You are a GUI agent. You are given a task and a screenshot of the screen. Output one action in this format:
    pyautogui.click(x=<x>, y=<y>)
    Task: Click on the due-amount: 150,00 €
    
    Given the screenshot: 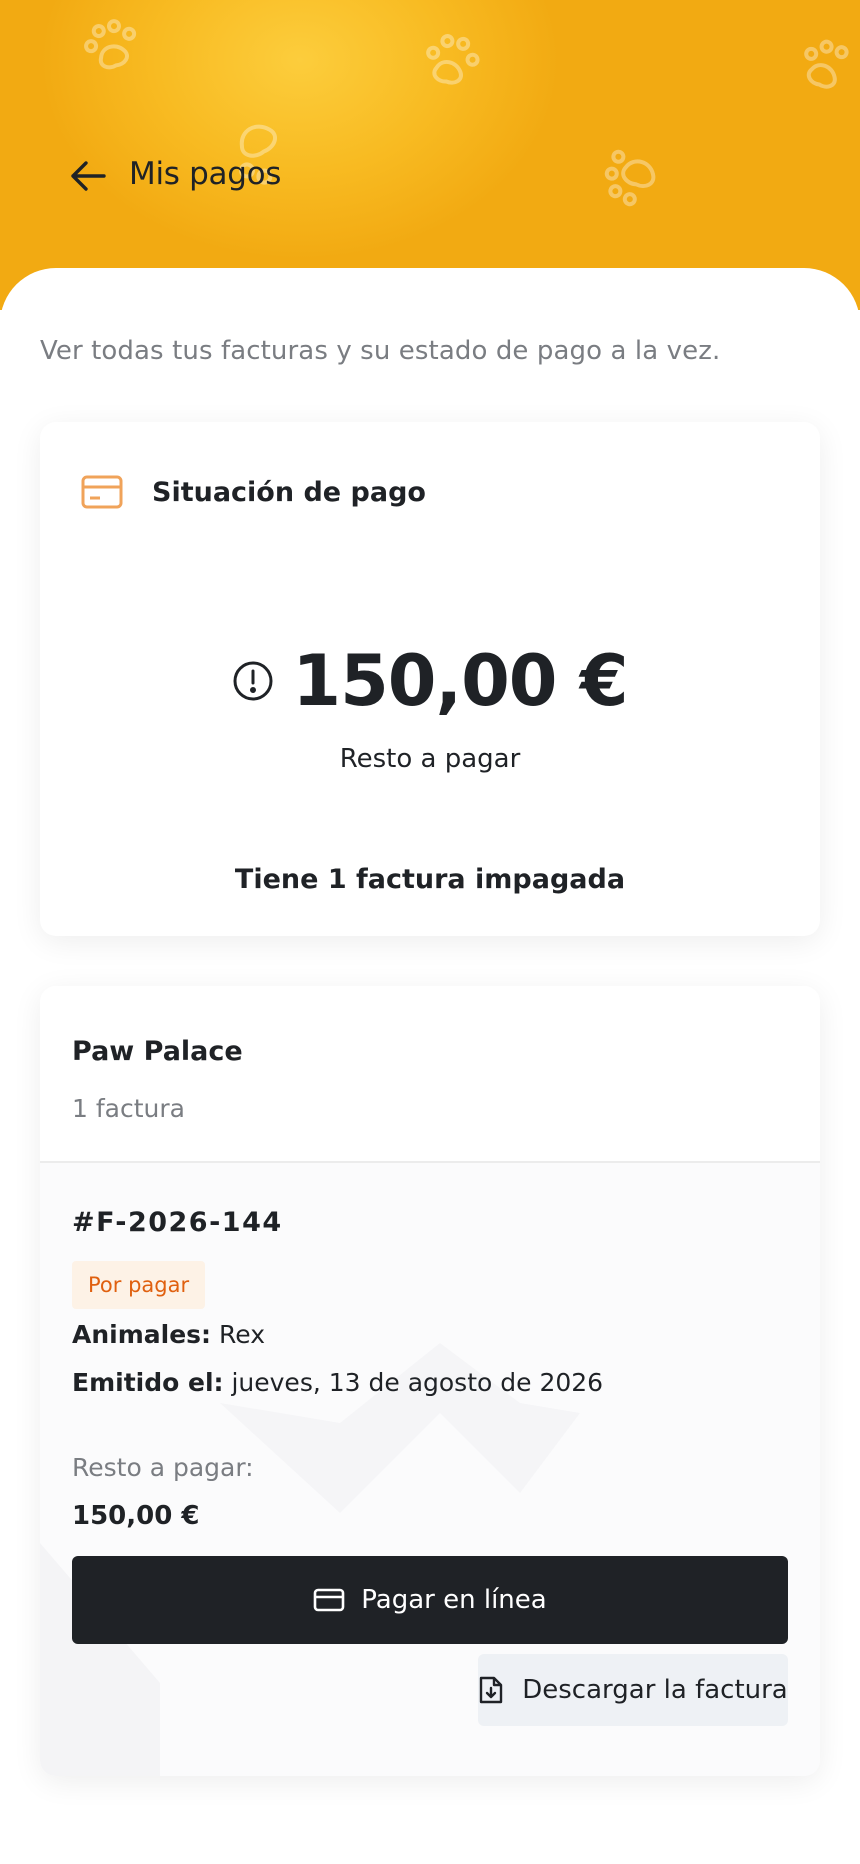 What is the action you would take?
    pyautogui.click(x=136, y=1516)
    